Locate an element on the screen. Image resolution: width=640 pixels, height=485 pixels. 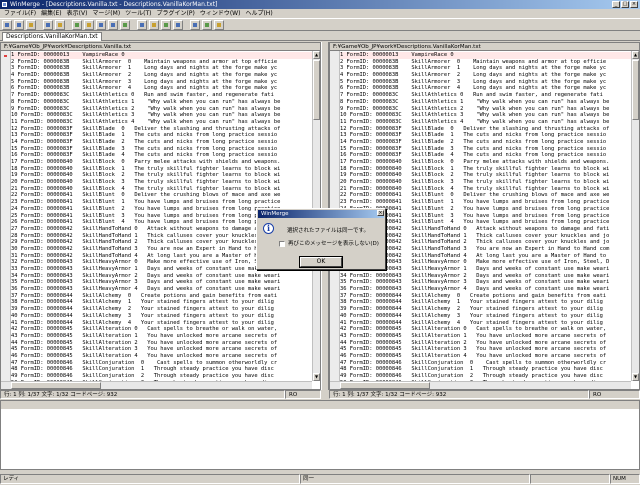
save-icon is located at coordinates (31, 25).